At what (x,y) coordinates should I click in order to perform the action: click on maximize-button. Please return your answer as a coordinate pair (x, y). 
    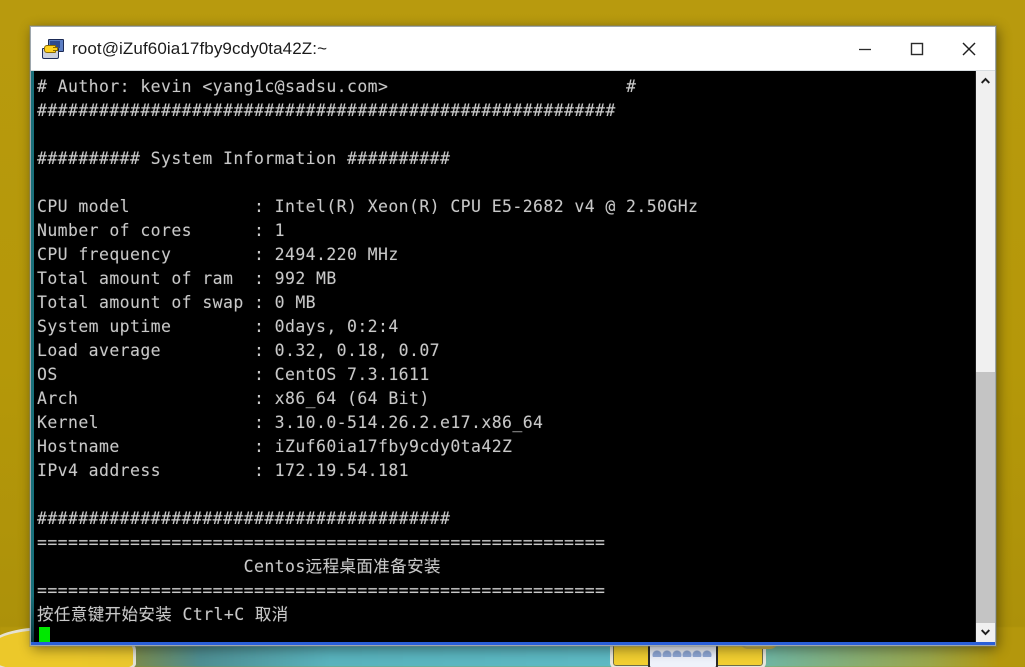
    Looking at the image, I should click on (917, 48).